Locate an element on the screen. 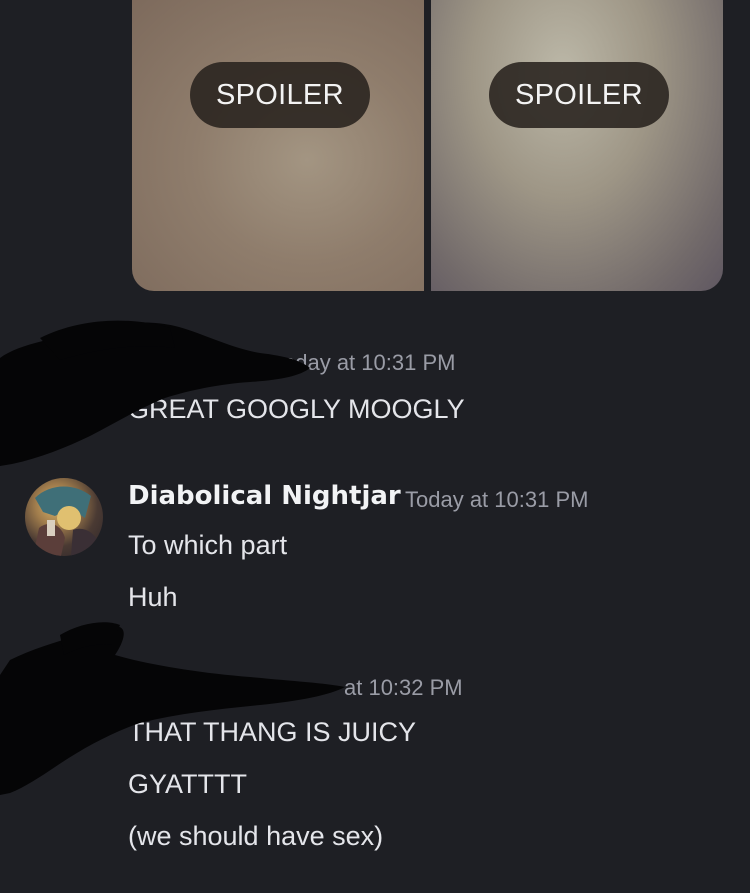  message-text: THAT THANG IS JUICY is located at coordinates (272, 732).